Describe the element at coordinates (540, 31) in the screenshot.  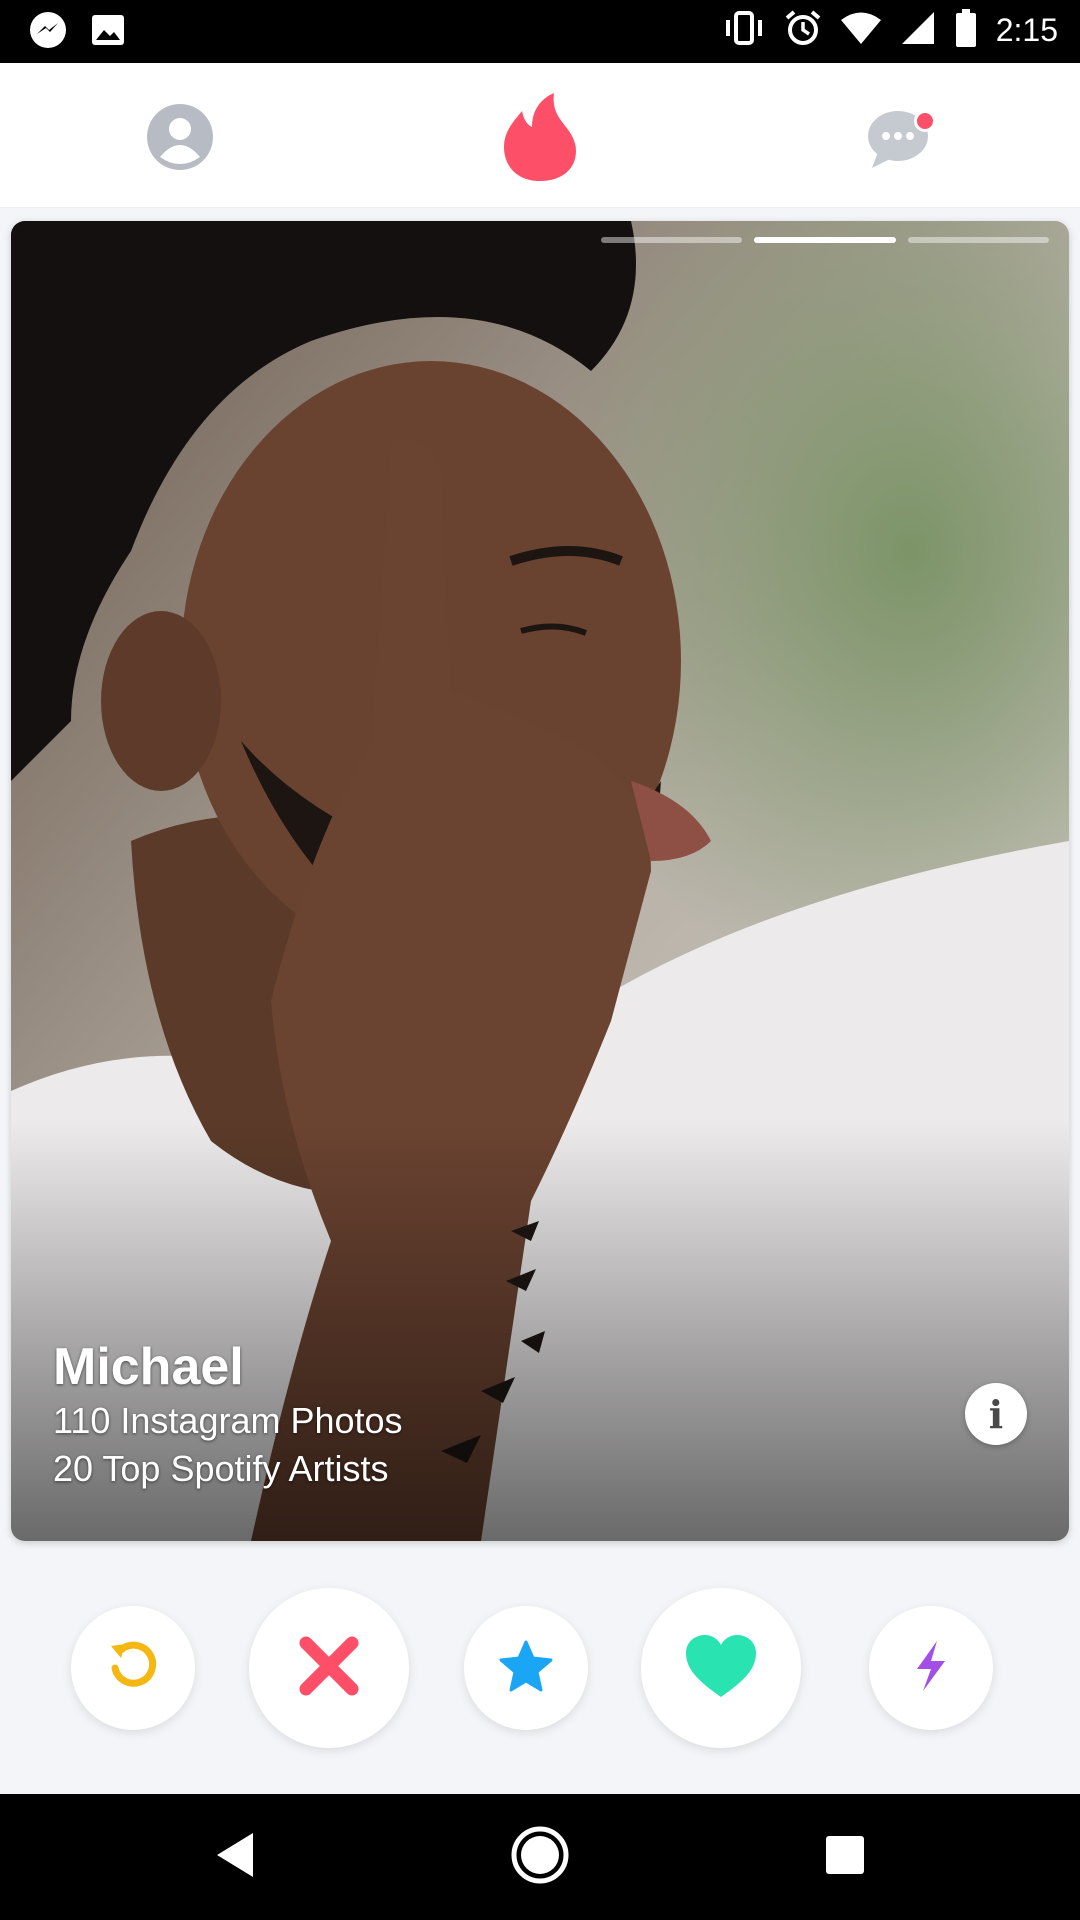
I see `status-bar: 2:15` at that location.